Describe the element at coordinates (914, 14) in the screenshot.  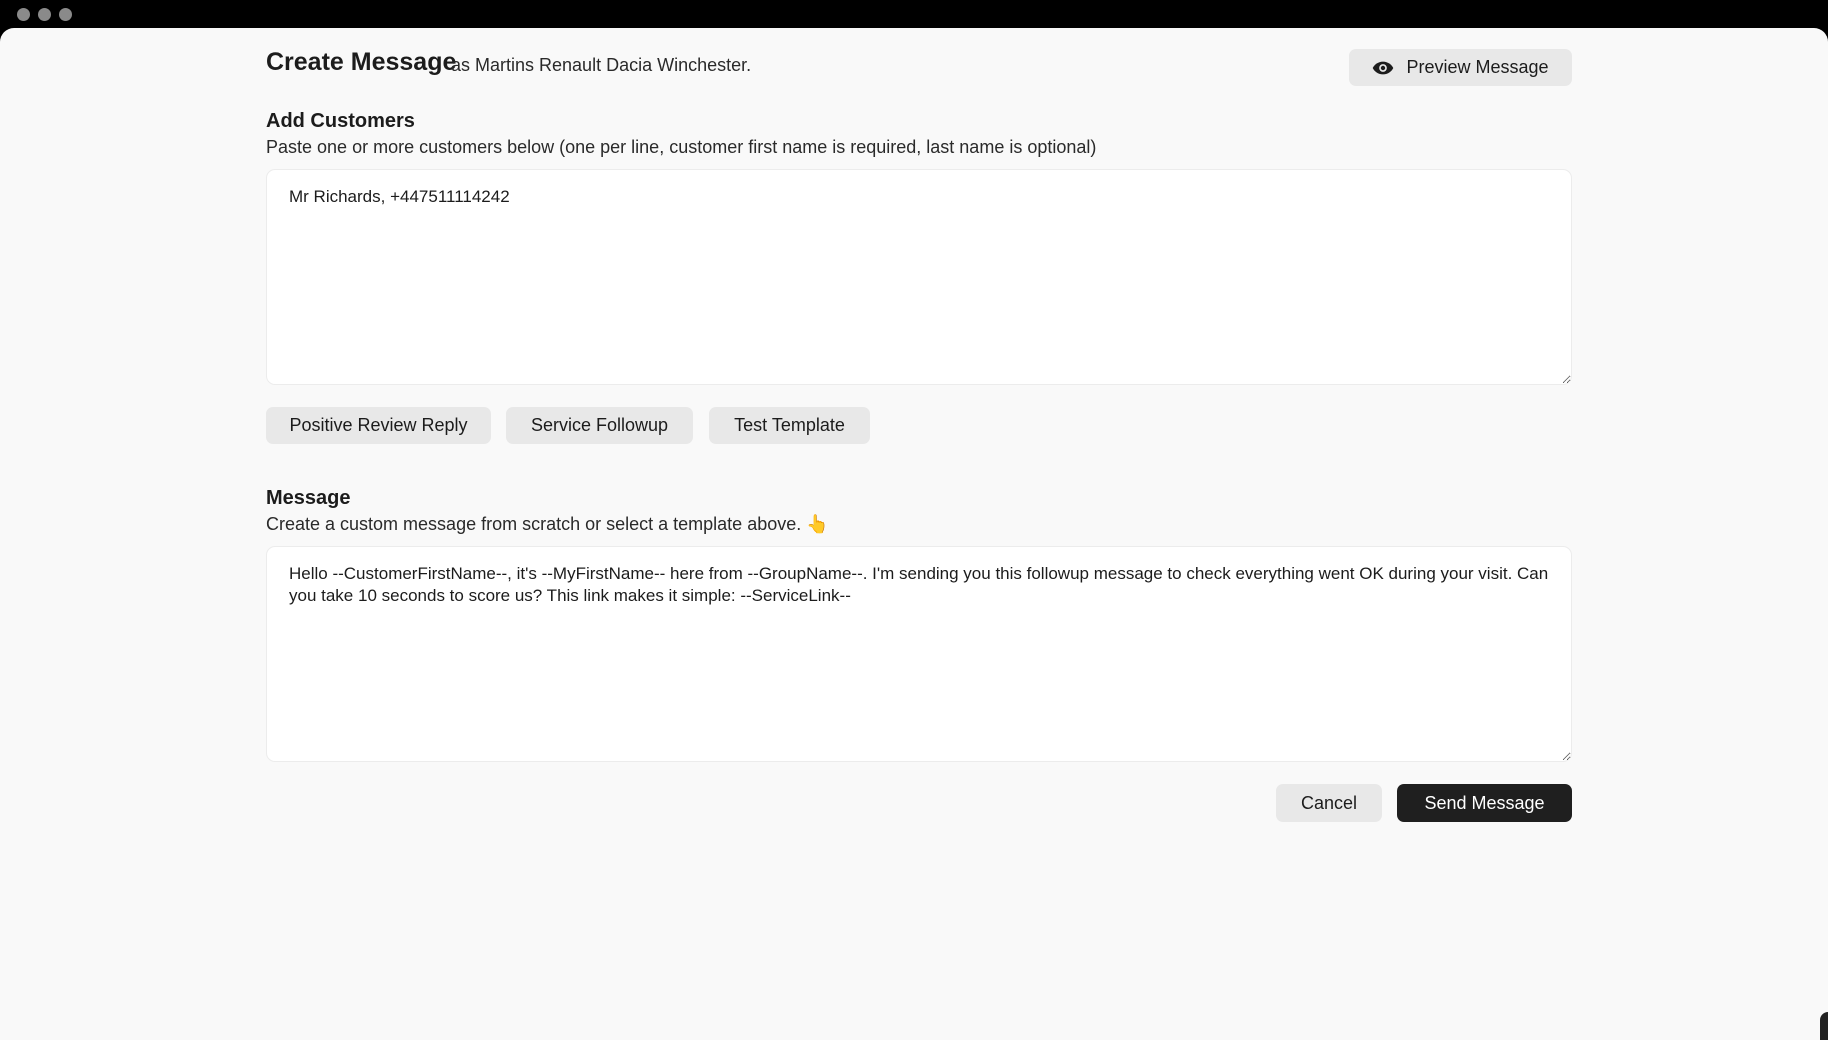
I see `window-titlebar` at that location.